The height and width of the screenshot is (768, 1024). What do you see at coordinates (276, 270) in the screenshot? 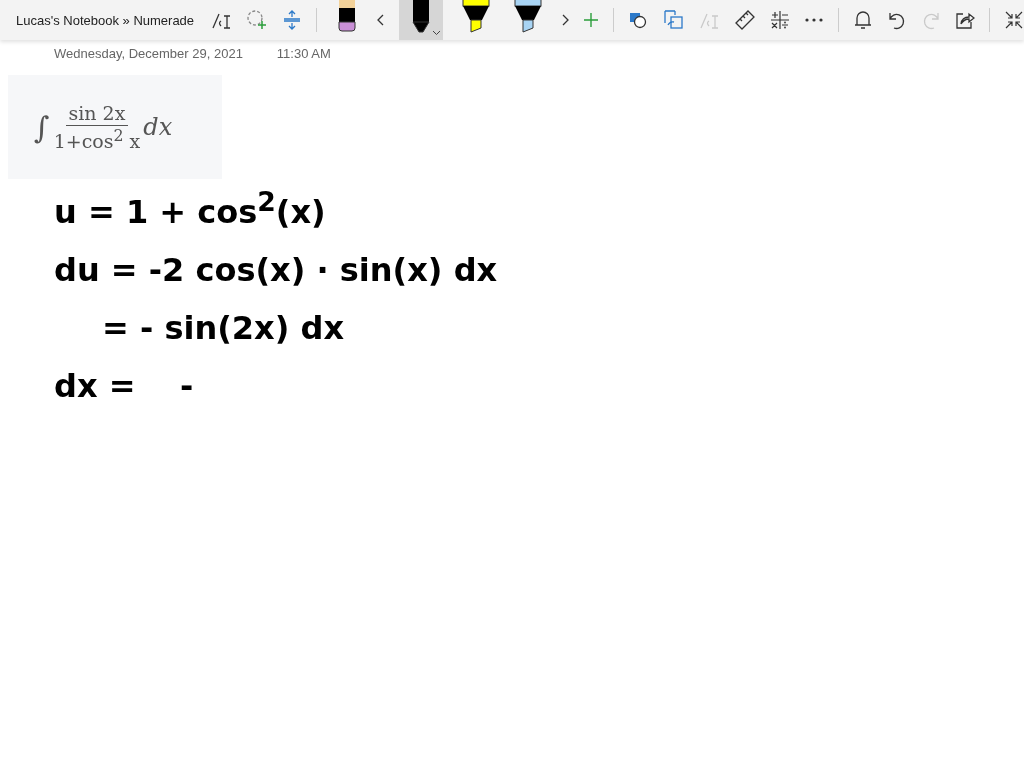
I see `handwritten-line: du = -2 cos(x) · sin(x) dx` at bounding box center [276, 270].